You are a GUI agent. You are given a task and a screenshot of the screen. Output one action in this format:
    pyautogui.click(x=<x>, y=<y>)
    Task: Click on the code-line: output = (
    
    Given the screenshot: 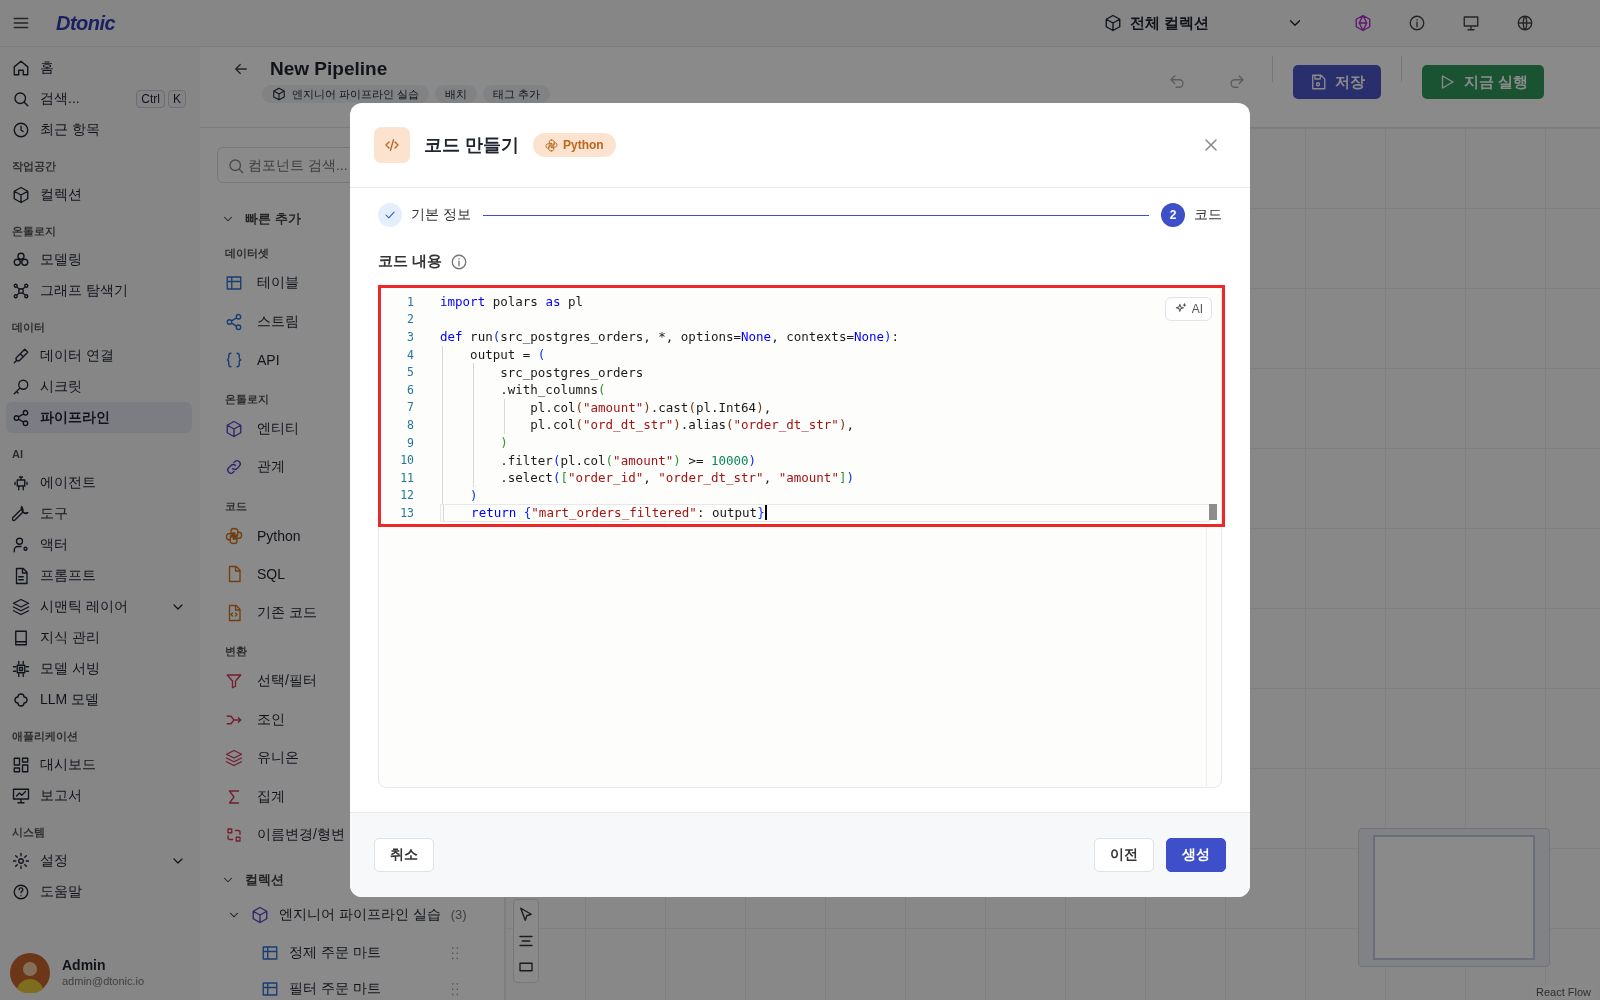 What is the action you would take?
    pyautogui.click(x=507, y=355)
    